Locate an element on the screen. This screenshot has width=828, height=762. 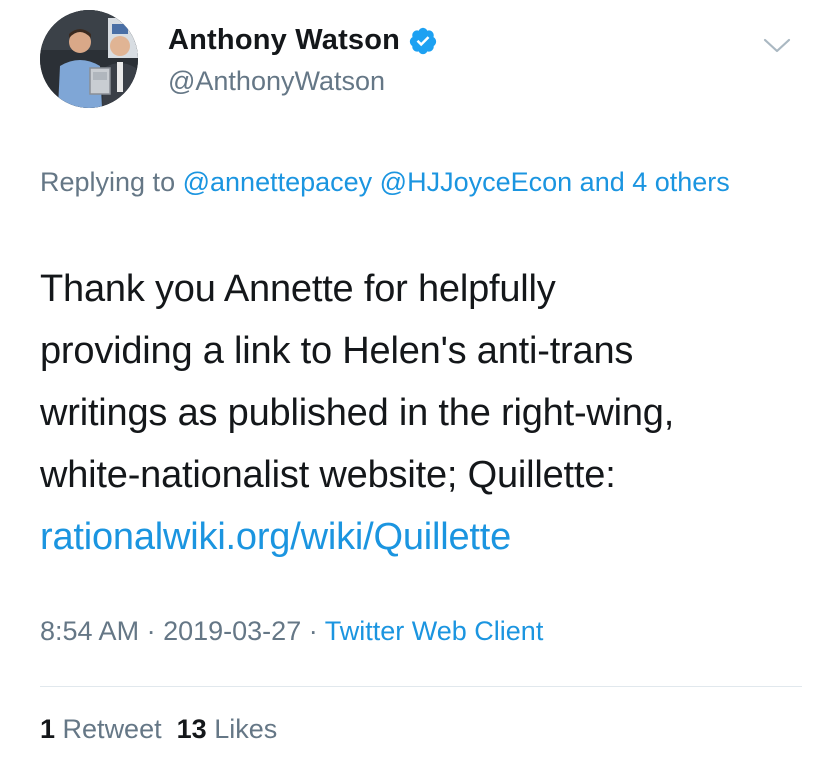
tweet-date: 2019-03-27 is located at coordinates (232, 631).